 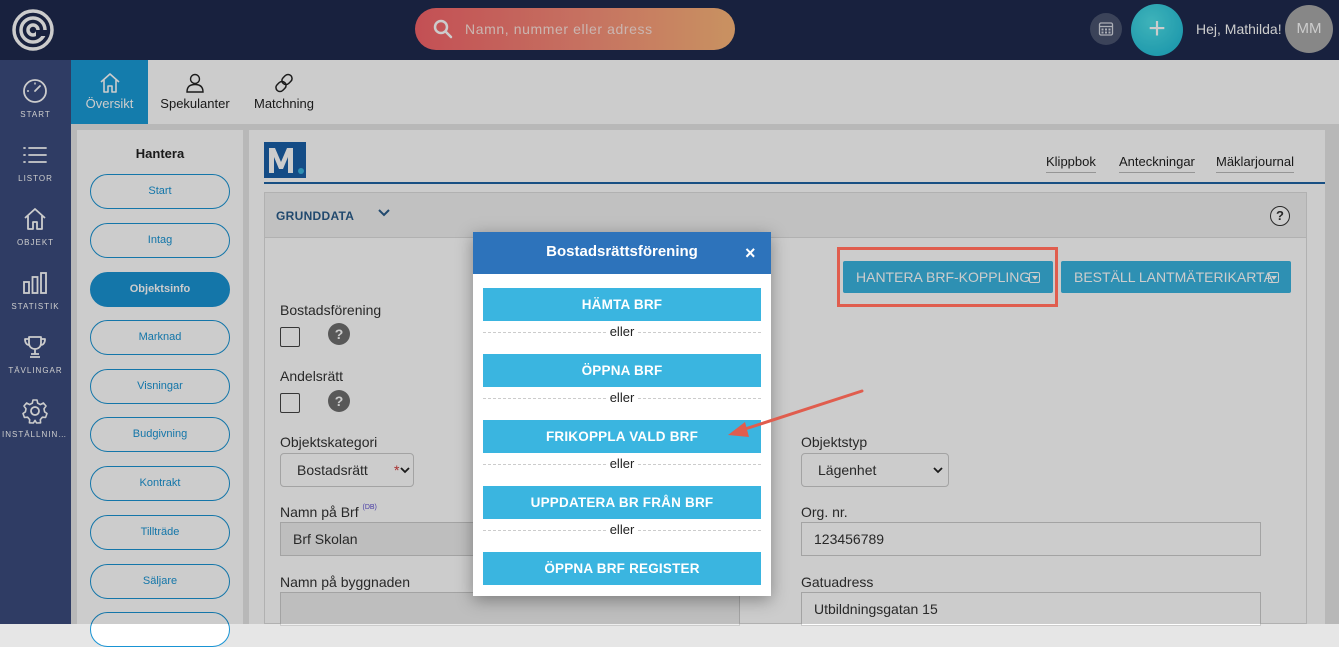 I want to click on frikoppla-vald-brf-button: FRIKOPPLA VALD BRF, so click(x=622, y=436).